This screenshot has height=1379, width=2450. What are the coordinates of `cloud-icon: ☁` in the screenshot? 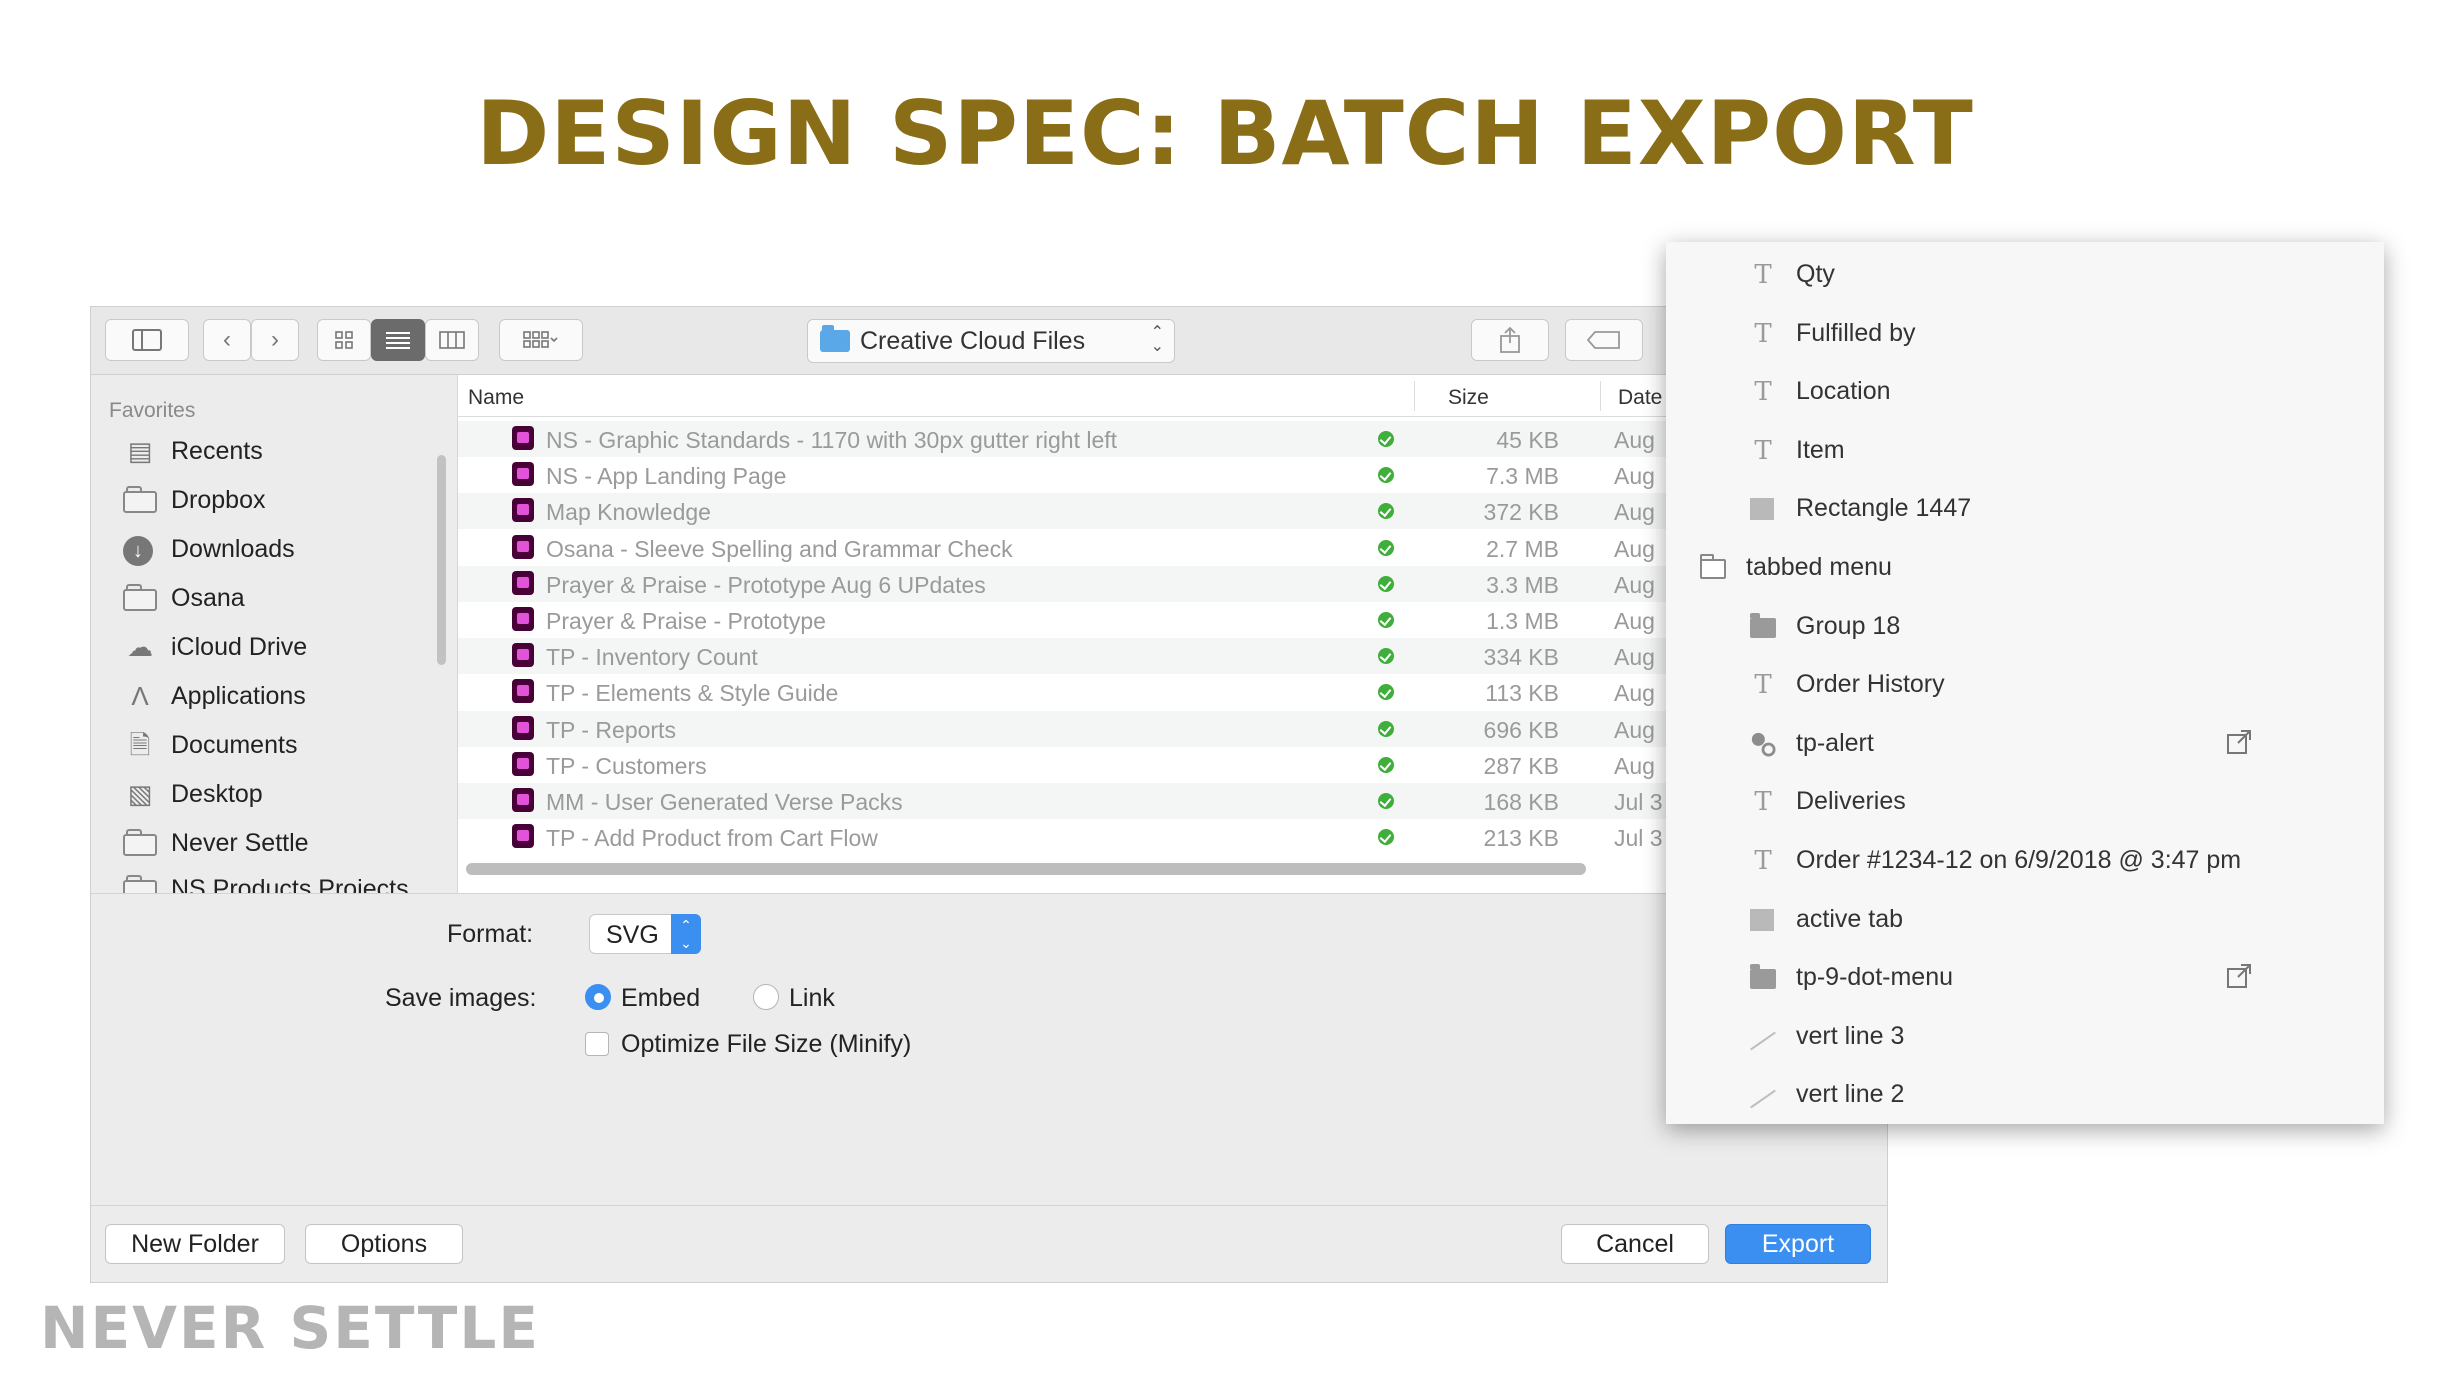 It's located at (140, 647).